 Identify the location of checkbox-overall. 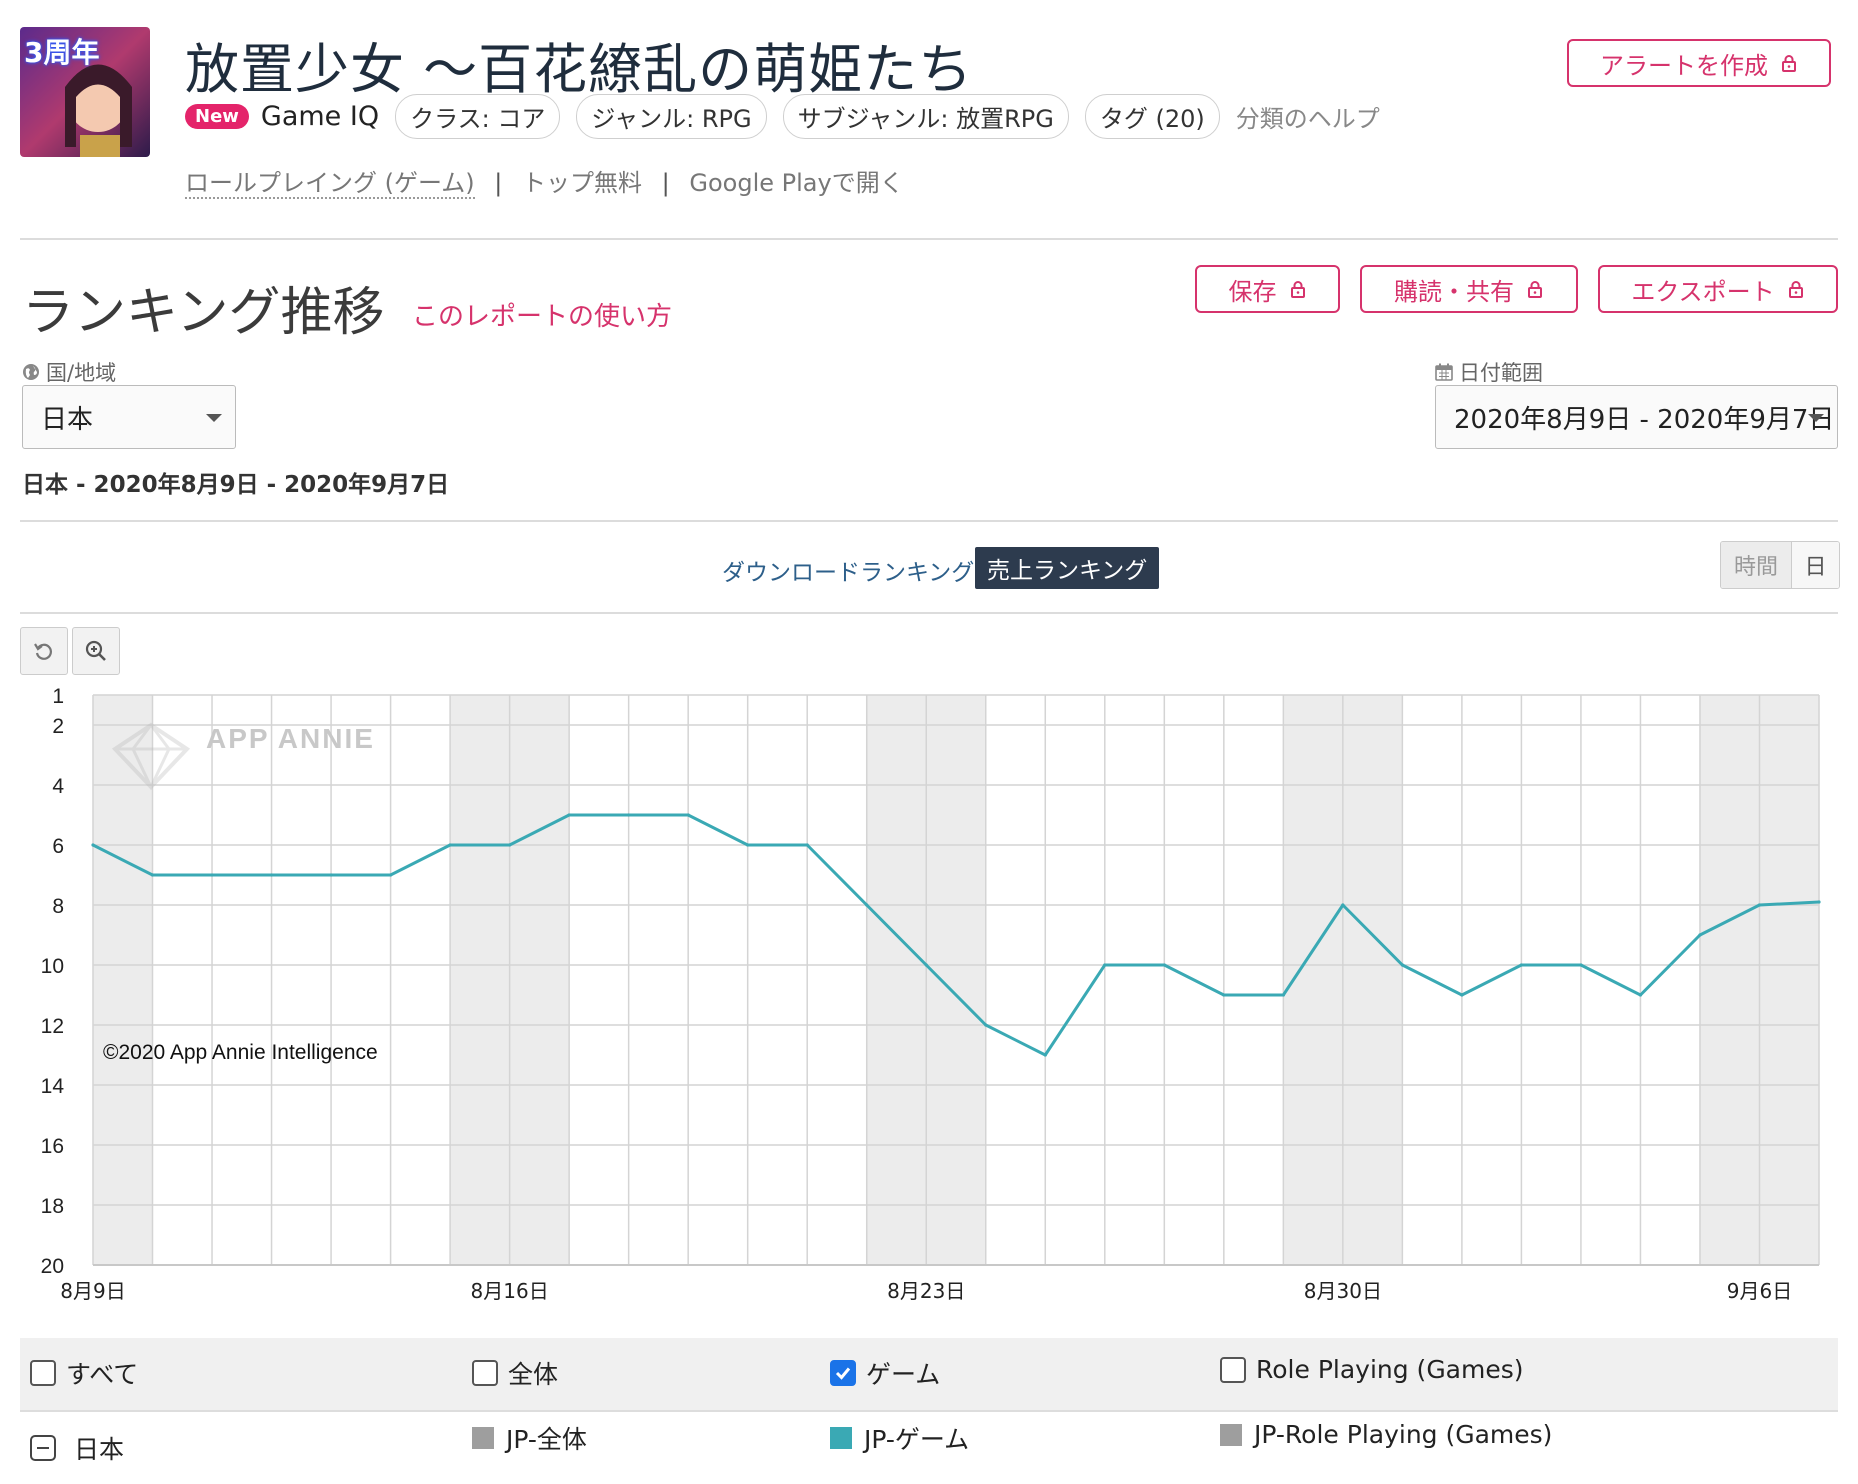
(485, 1373).